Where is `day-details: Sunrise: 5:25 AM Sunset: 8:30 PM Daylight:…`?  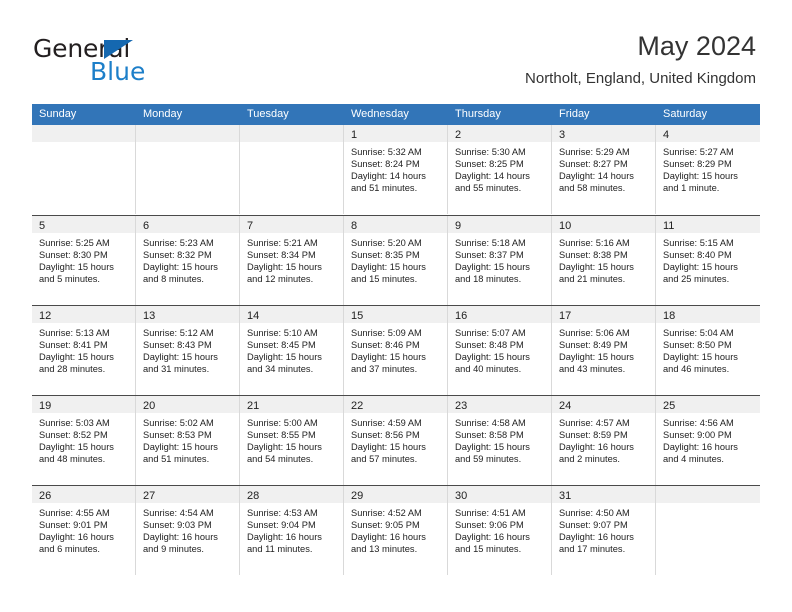 day-details: Sunrise: 5:25 AM Sunset: 8:30 PM Daylight:… is located at coordinates (83, 259).